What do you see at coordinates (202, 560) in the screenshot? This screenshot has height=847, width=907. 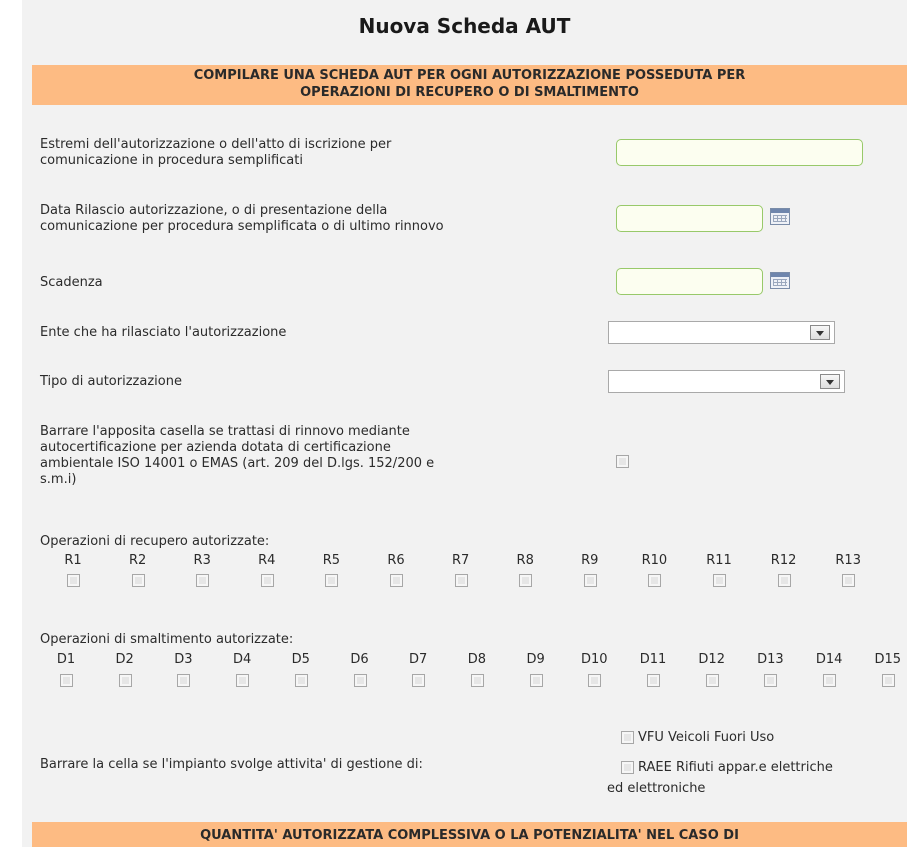 I see `op-label-r3: R3` at bounding box center [202, 560].